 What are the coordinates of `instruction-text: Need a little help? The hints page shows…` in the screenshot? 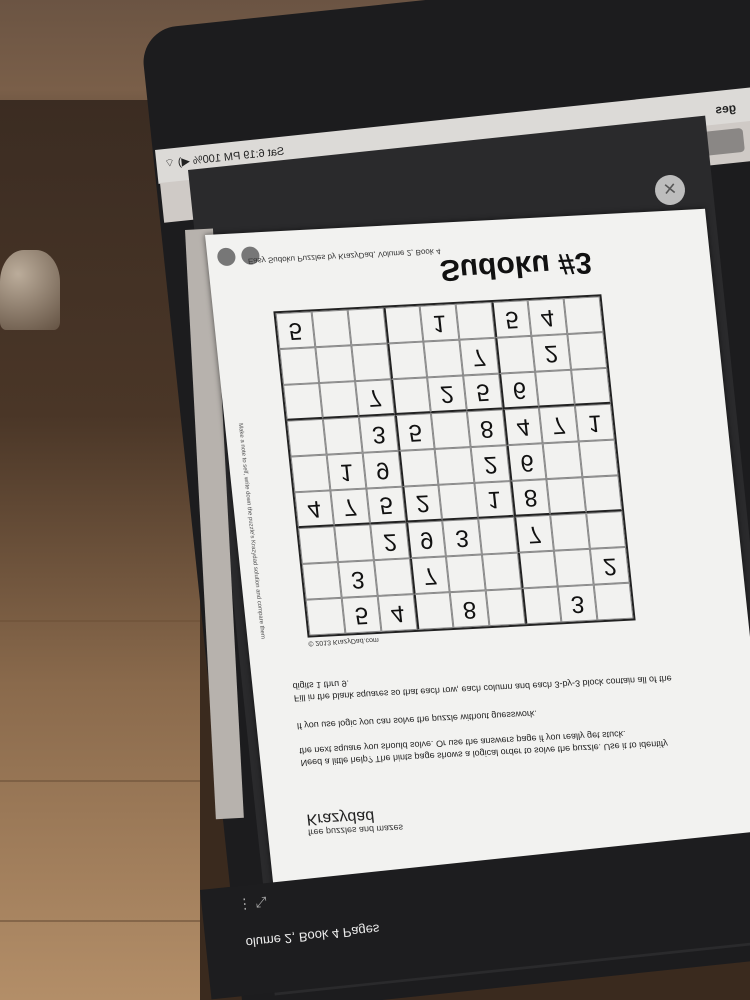 It's located at (483, 748).